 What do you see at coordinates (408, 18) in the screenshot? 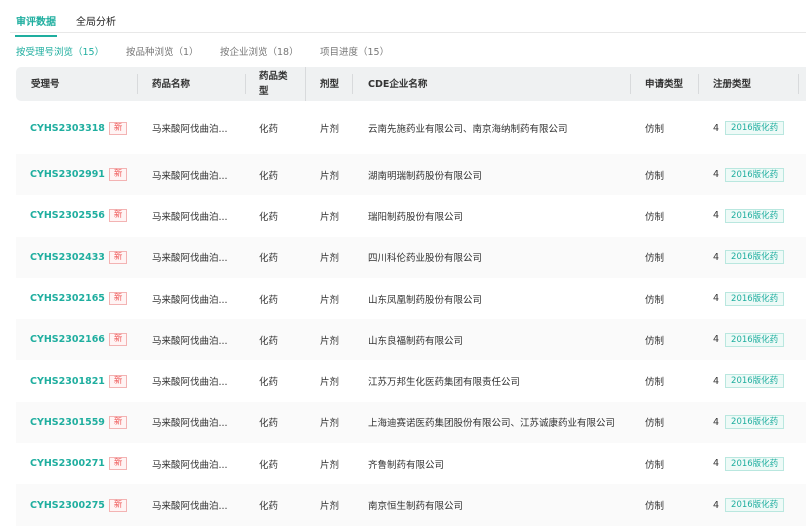
I see `main-tabs: 审评数据 全局分析` at bounding box center [408, 18].